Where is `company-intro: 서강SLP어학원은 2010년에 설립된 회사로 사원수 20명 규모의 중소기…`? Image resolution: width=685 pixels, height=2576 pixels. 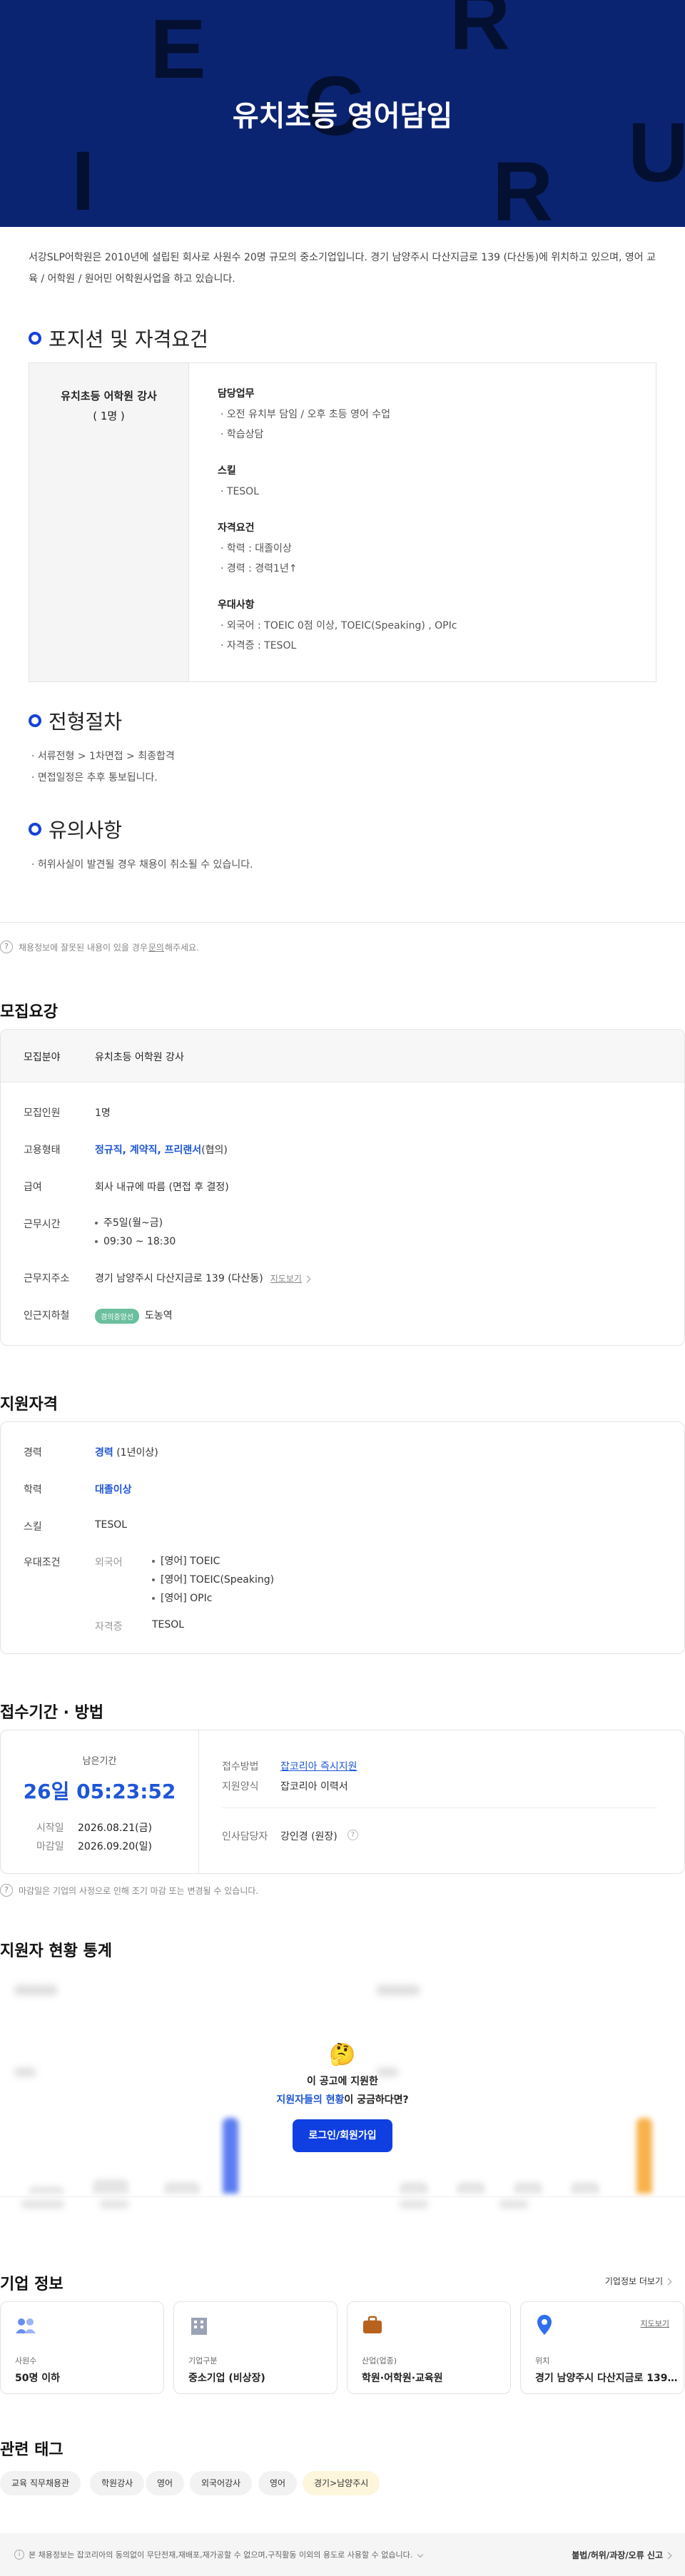 company-intro: 서강SLP어학원은 2010년에 설립된 회사로 사원수 20명 규모의 중소기… is located at coordinates (342, 268).